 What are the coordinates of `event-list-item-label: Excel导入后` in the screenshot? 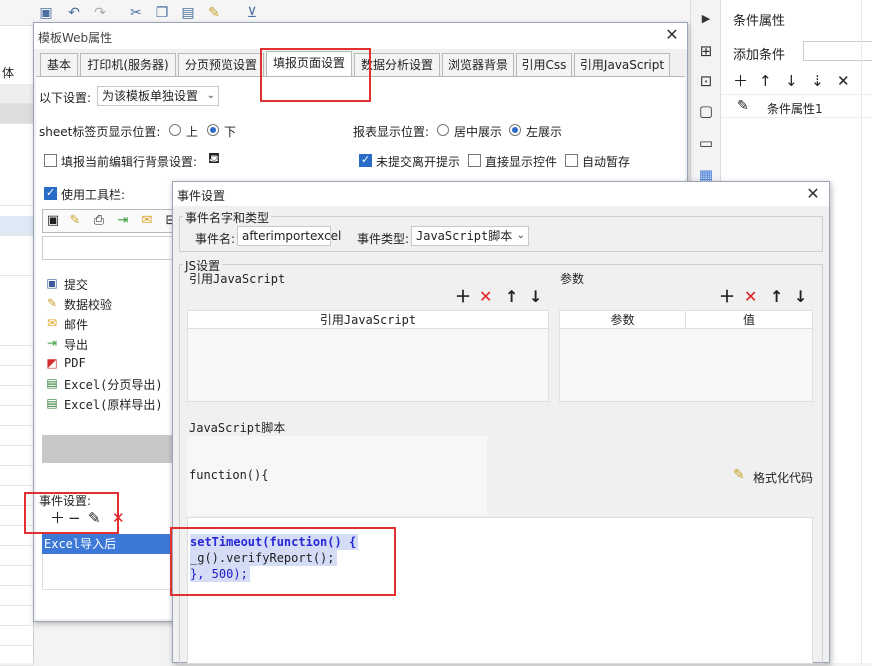 It's located at (80, 544).